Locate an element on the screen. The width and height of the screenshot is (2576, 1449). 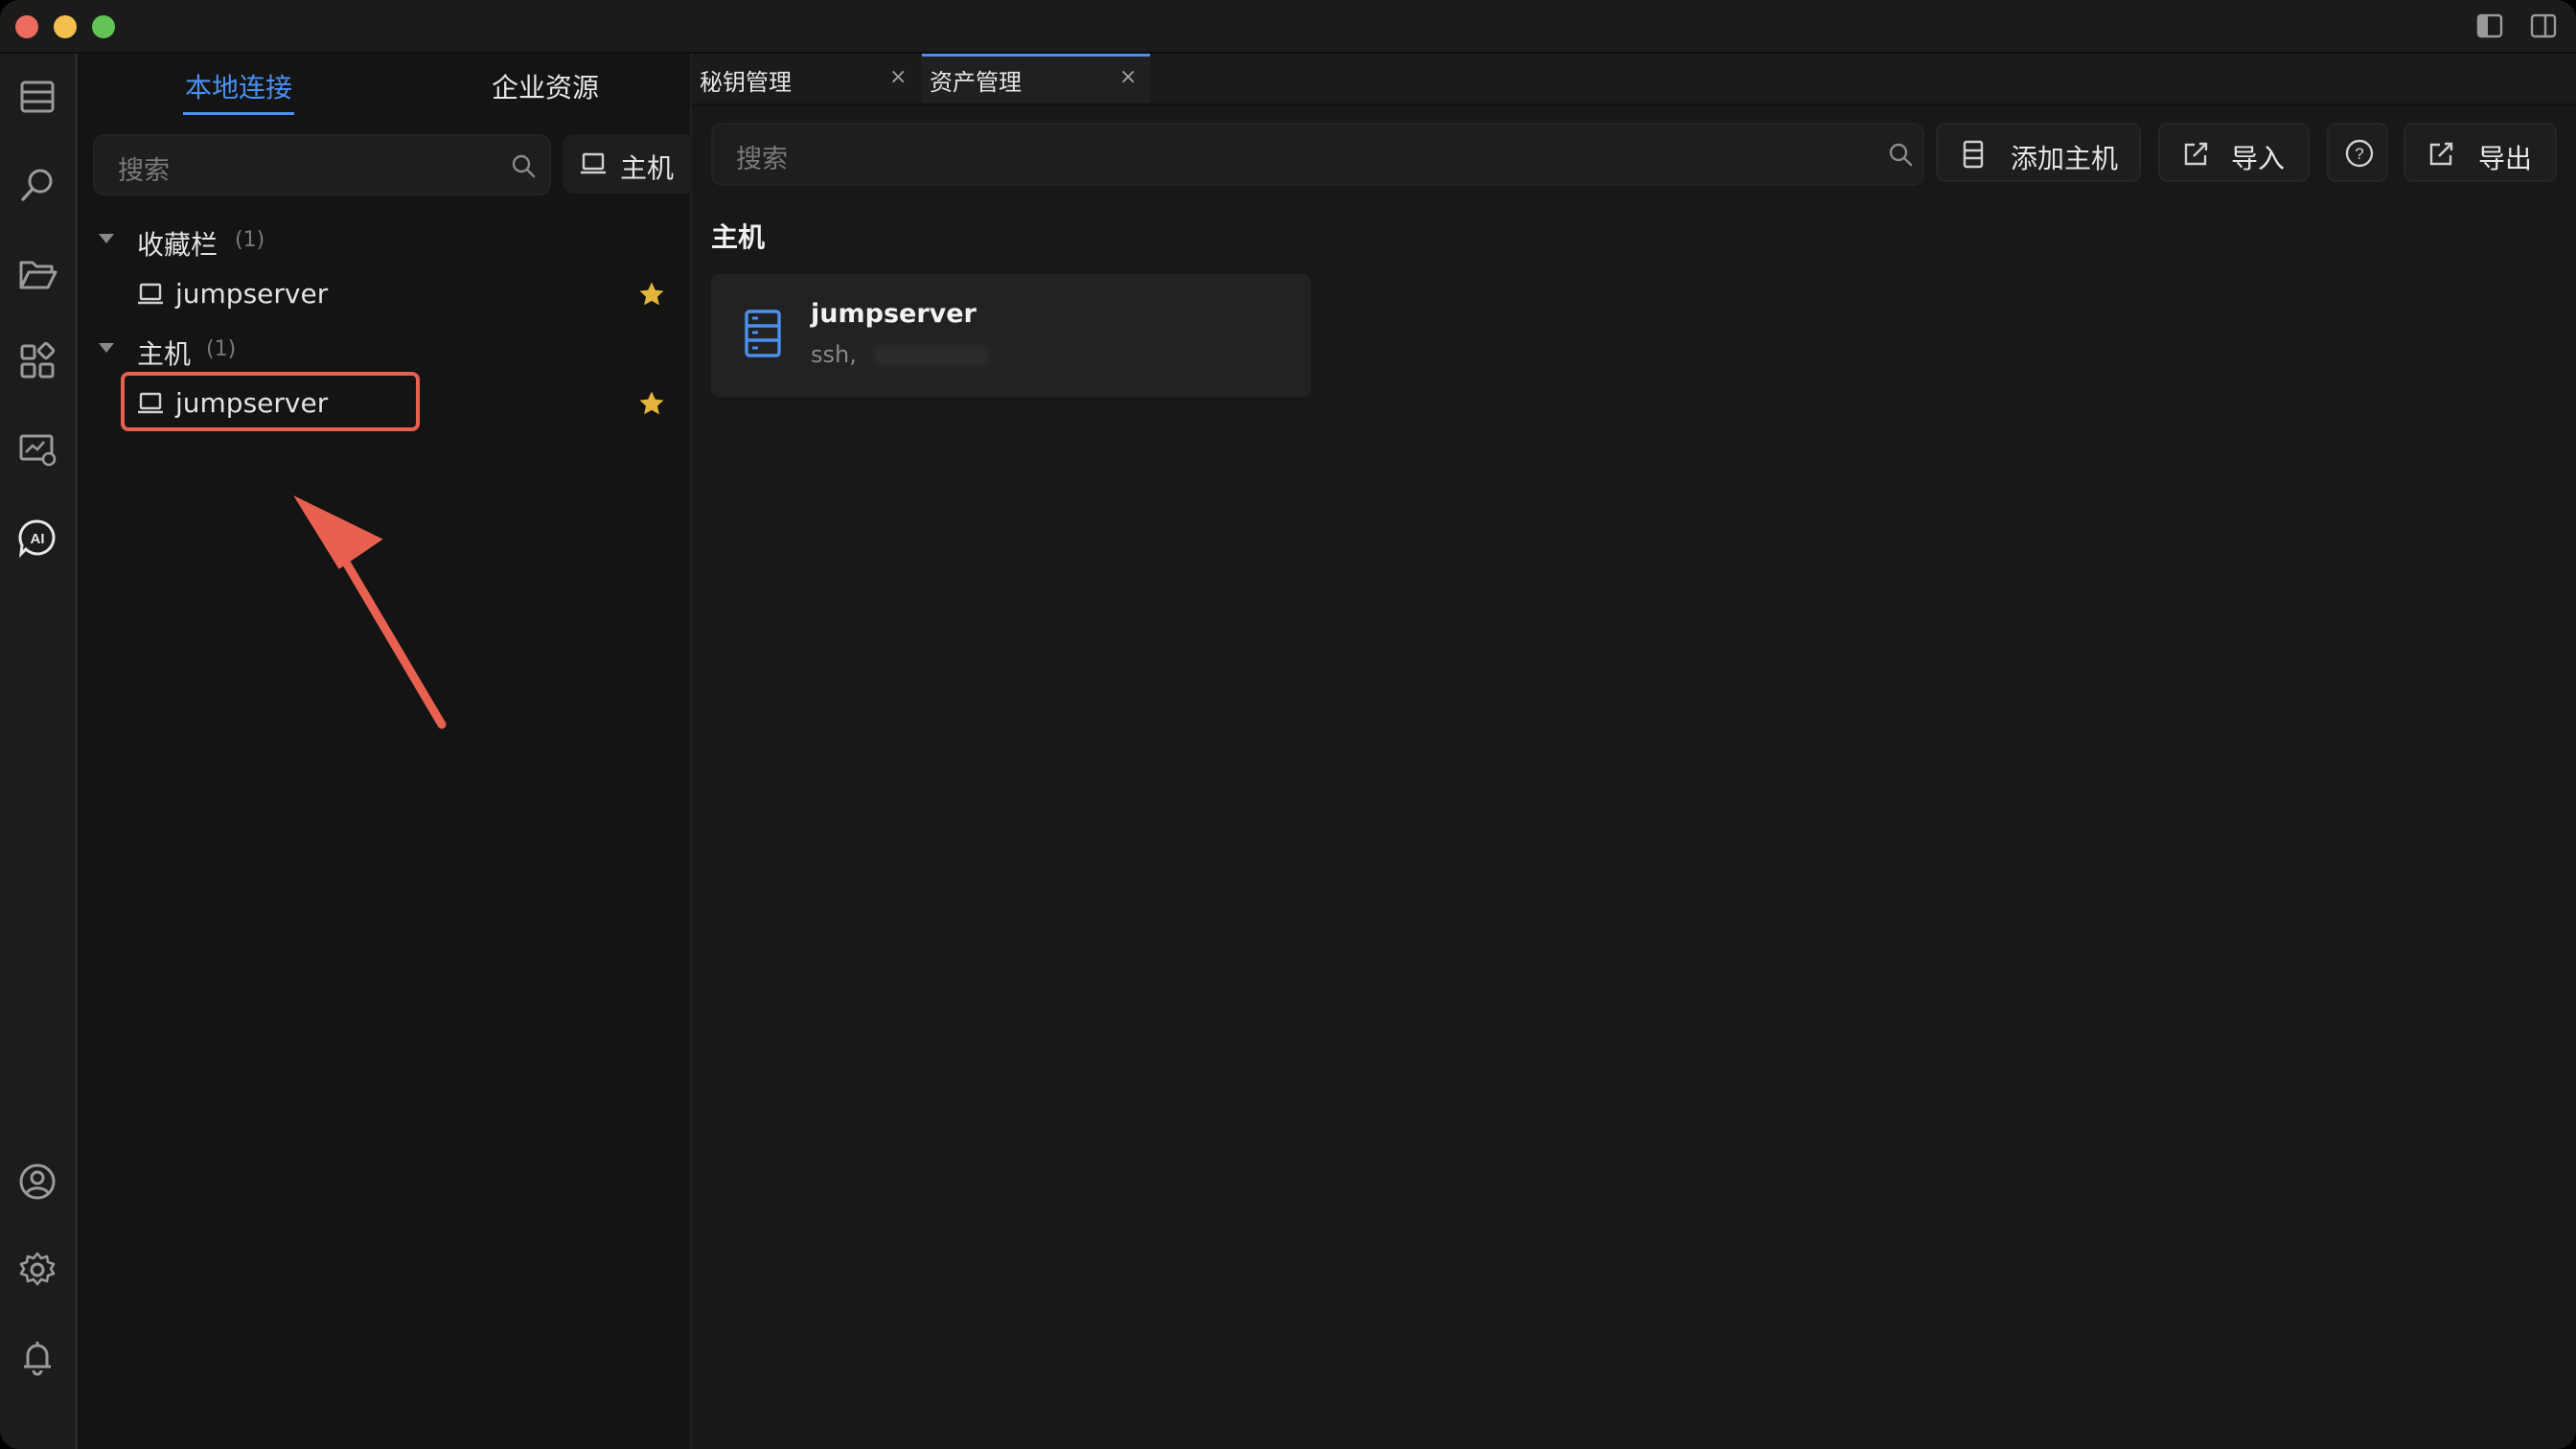
apps-icon is located at coordinates (37, 361).